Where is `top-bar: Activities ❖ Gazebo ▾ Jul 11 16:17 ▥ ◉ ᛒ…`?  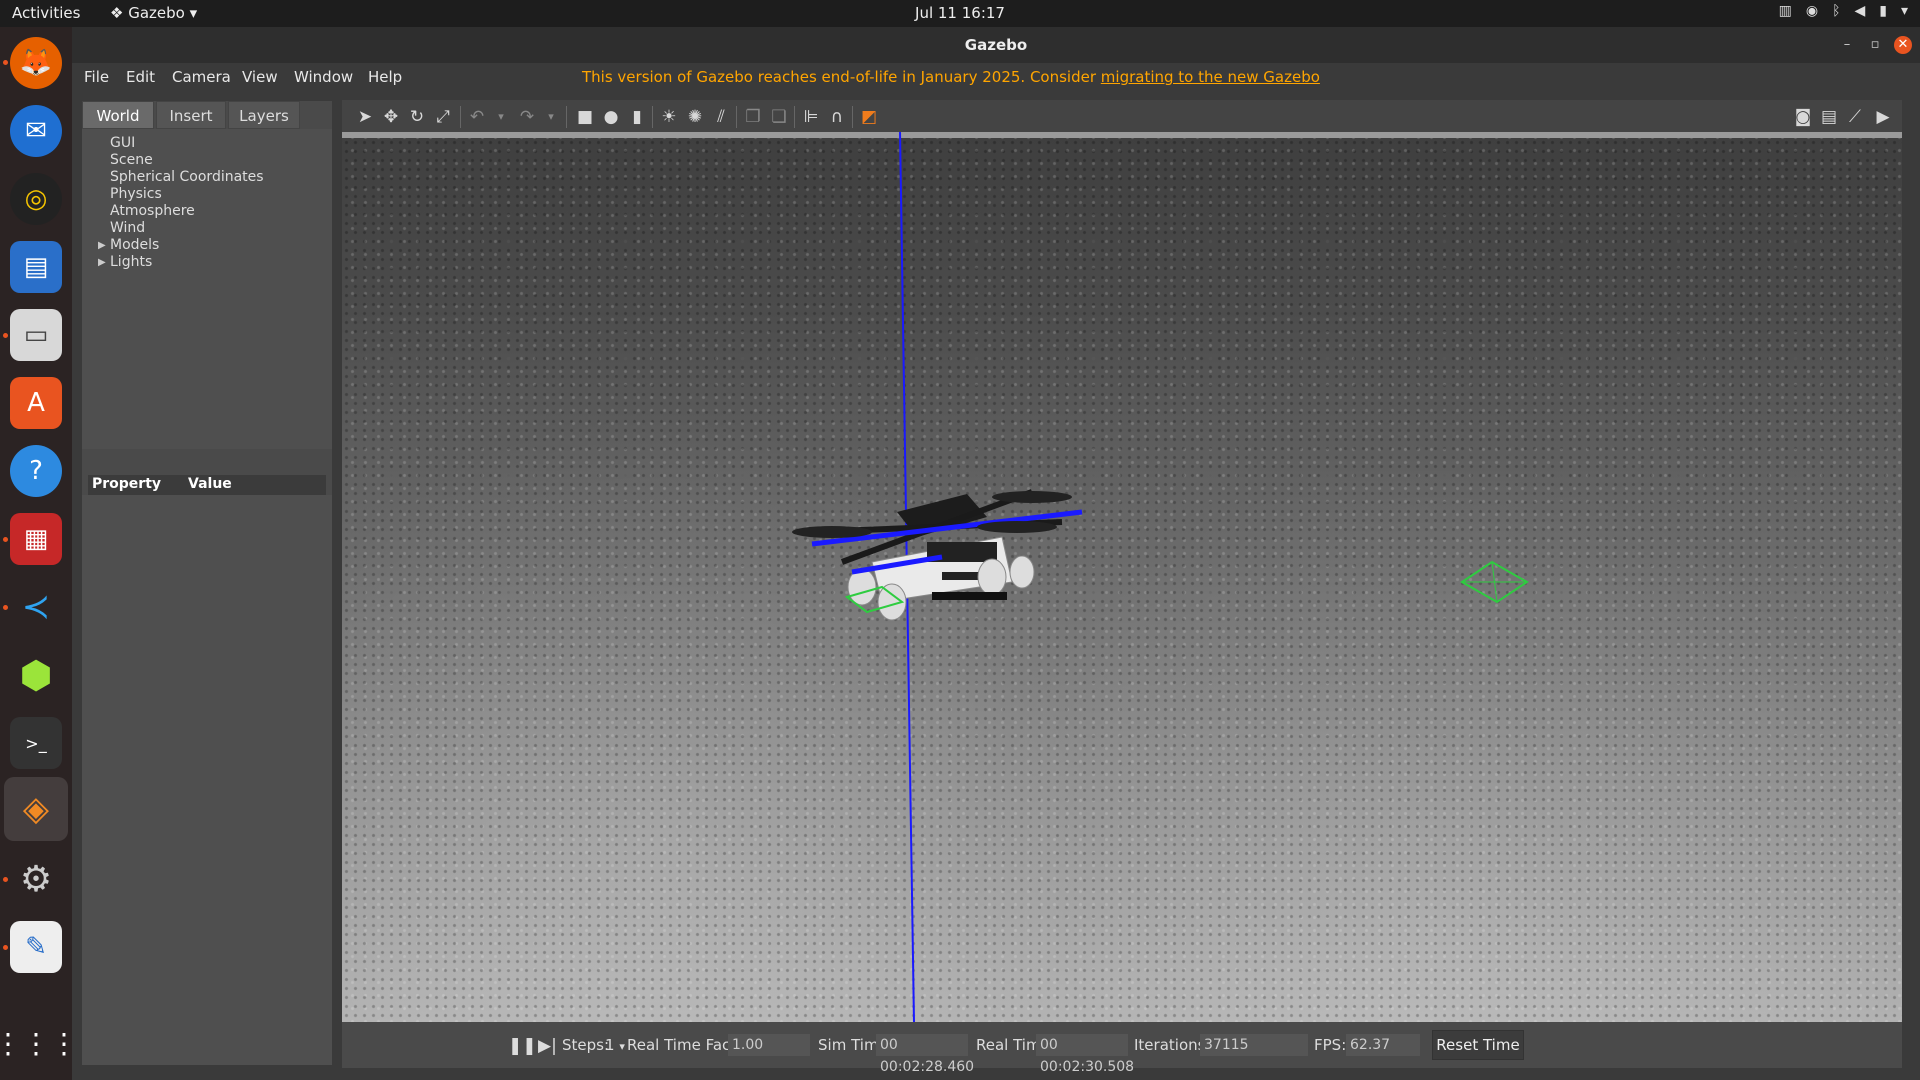
top-bar: Activities ❖ Gazebo ▾ Jul 11 16:17 ▥ ◉ ᛒ… is located at coordinates (960, 13).